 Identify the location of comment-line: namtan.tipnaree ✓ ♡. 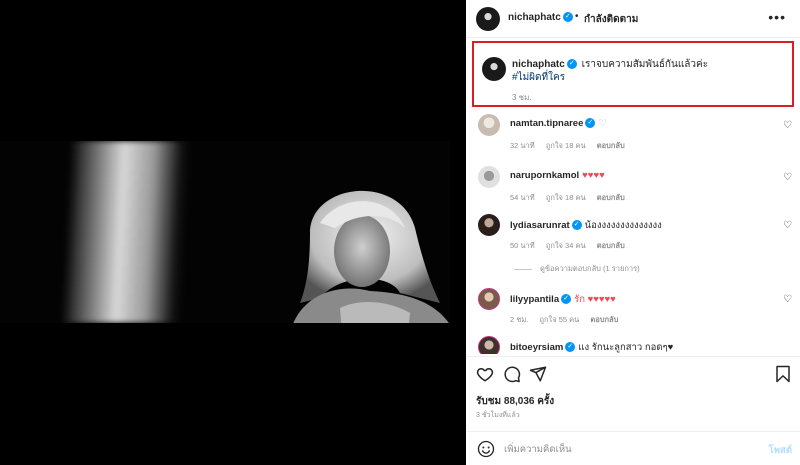
(558, 123).